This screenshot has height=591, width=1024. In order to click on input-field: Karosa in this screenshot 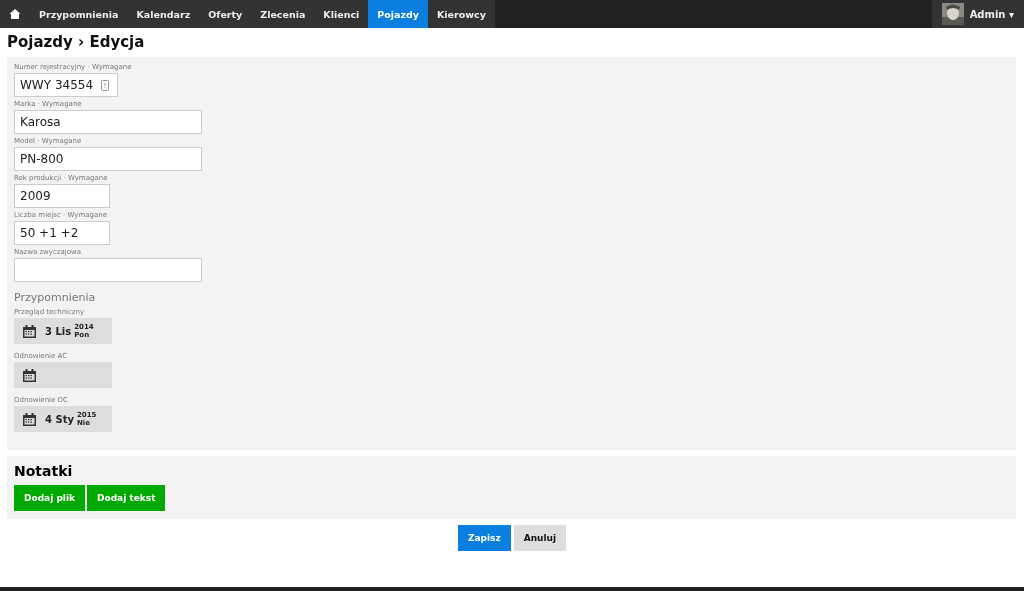, I will do `click(108, 122)`.